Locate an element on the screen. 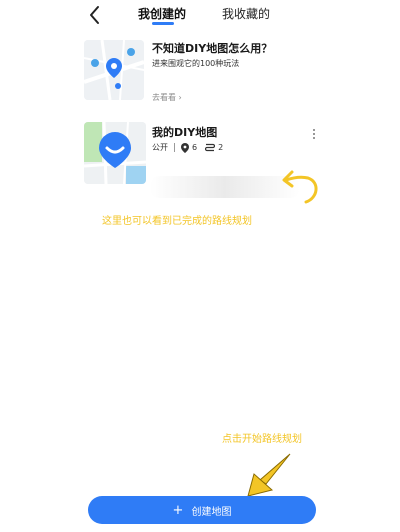 The width and height of the screenshot is (400, 532). plus-icon: + is located at coordinates (178, 510).